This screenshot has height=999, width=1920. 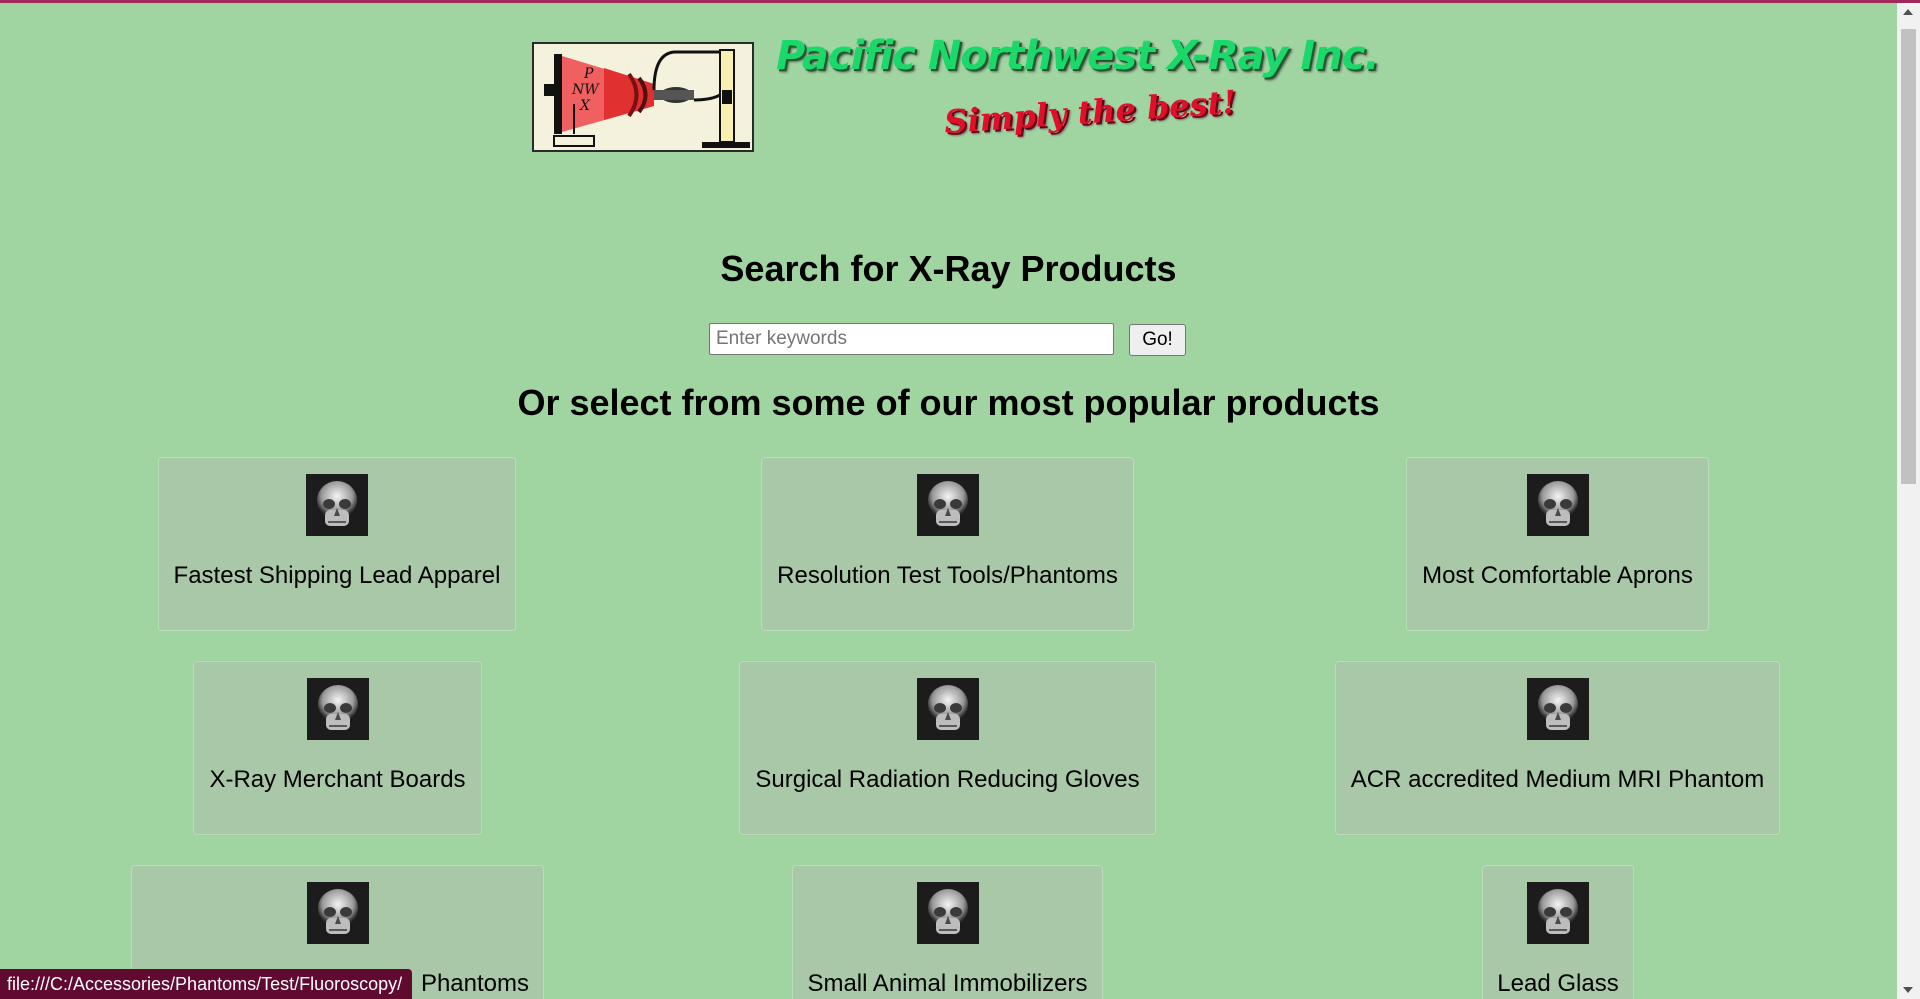 I want to click on product-card: Lead Glass, so click(x=1558, y=932).